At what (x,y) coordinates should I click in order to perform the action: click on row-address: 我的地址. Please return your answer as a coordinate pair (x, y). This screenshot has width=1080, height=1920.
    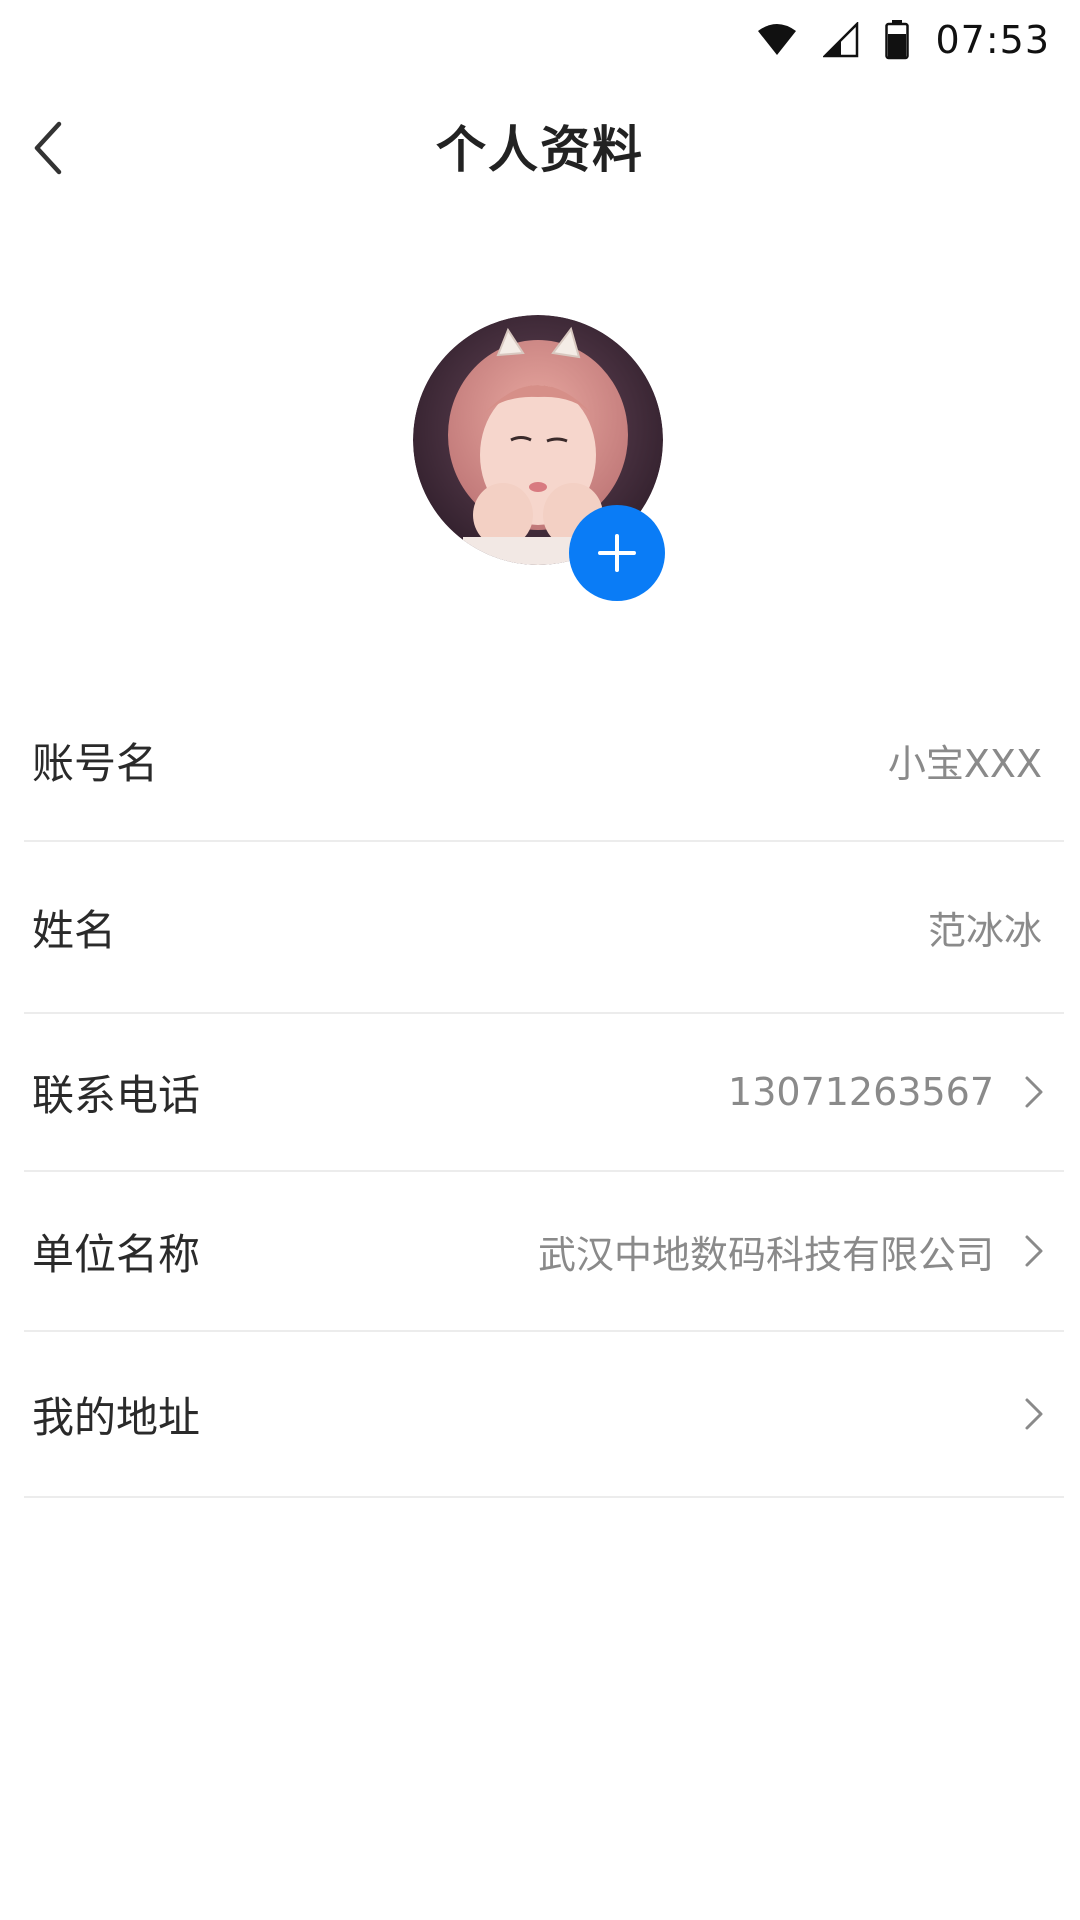
    Looking at the image, I should click on (544, 1415).